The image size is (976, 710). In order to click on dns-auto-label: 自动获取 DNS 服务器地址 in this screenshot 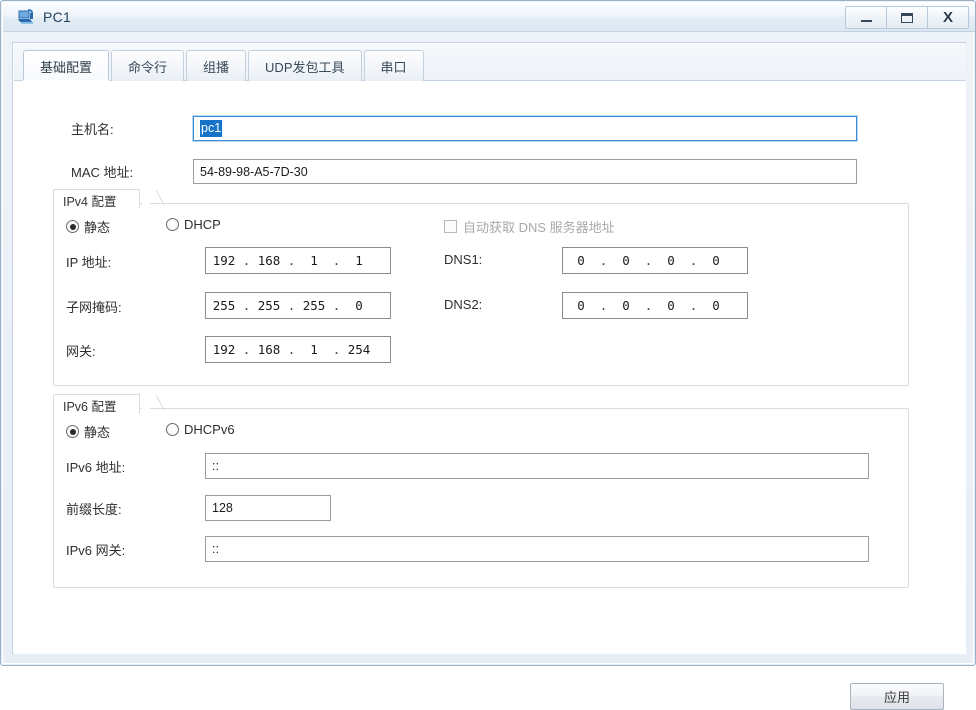, I will do `click(539, 227)`.